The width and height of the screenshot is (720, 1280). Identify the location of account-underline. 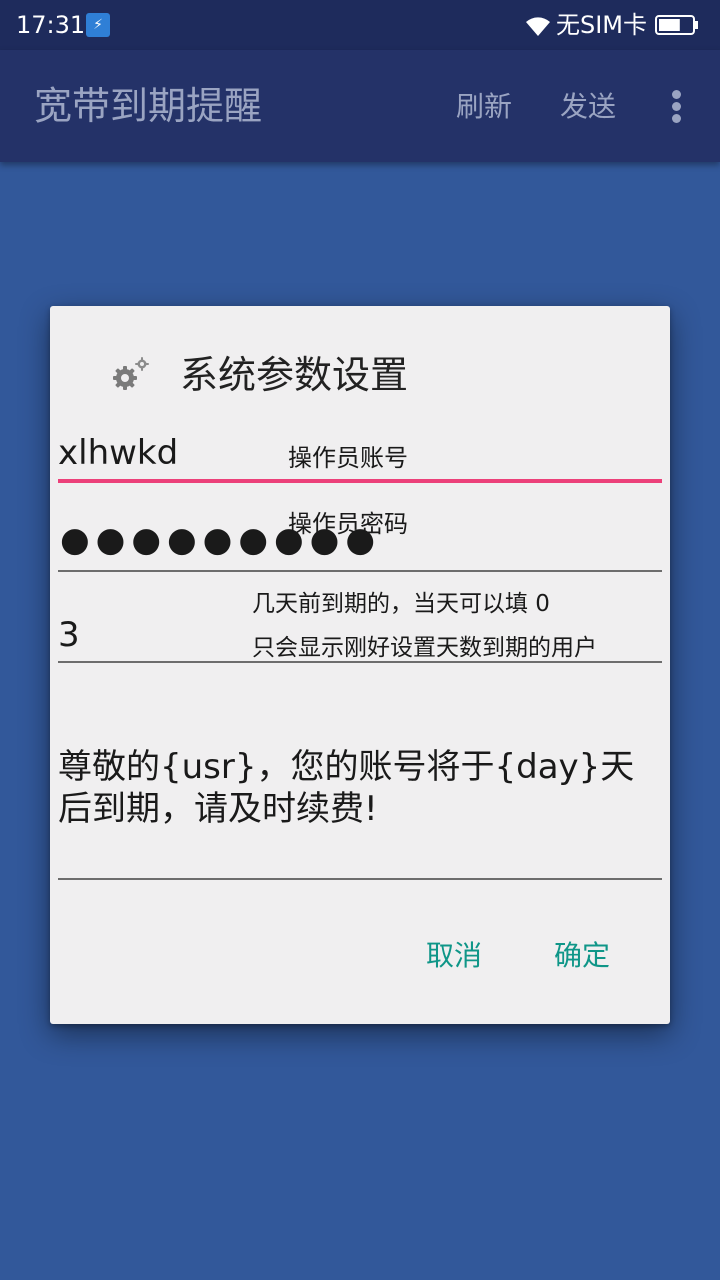
(360, 481).